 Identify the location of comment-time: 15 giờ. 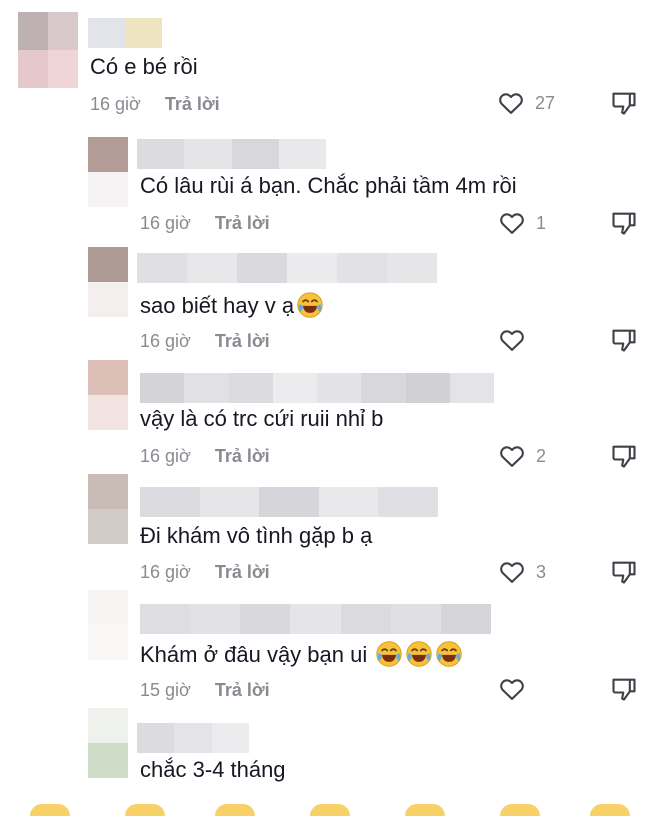
(165, 689).